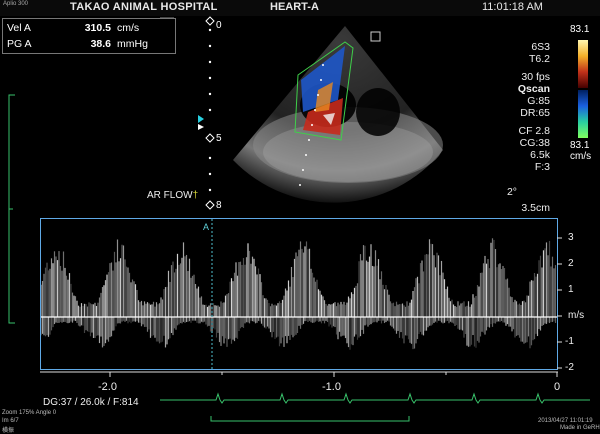 This screenshot has height=434, width=600. Describe the element at coordinates (294, 7) in the screenshot. I see `preset-name: HEART-A` at that location.